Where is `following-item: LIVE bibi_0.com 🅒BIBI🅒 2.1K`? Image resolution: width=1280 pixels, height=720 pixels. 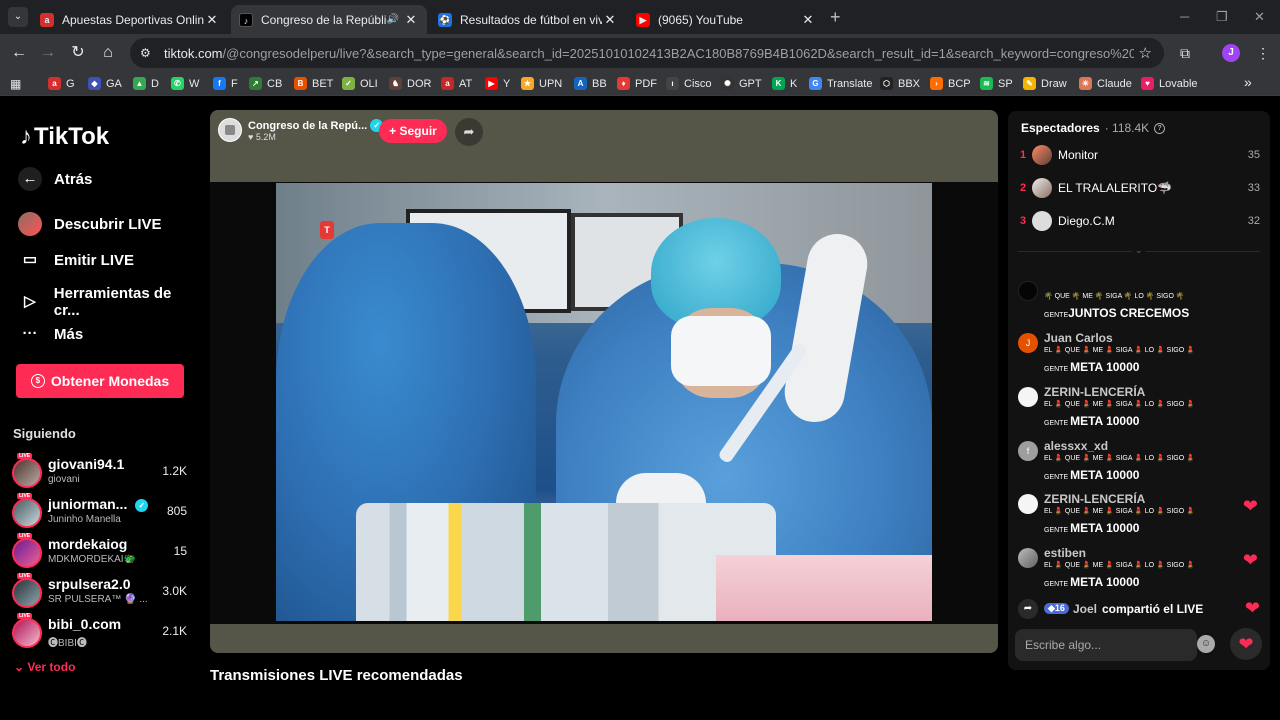 following-item: LIVE bibi_0.com 🅒BIBI🅒 2.1K is located at coordinates (102, 632).